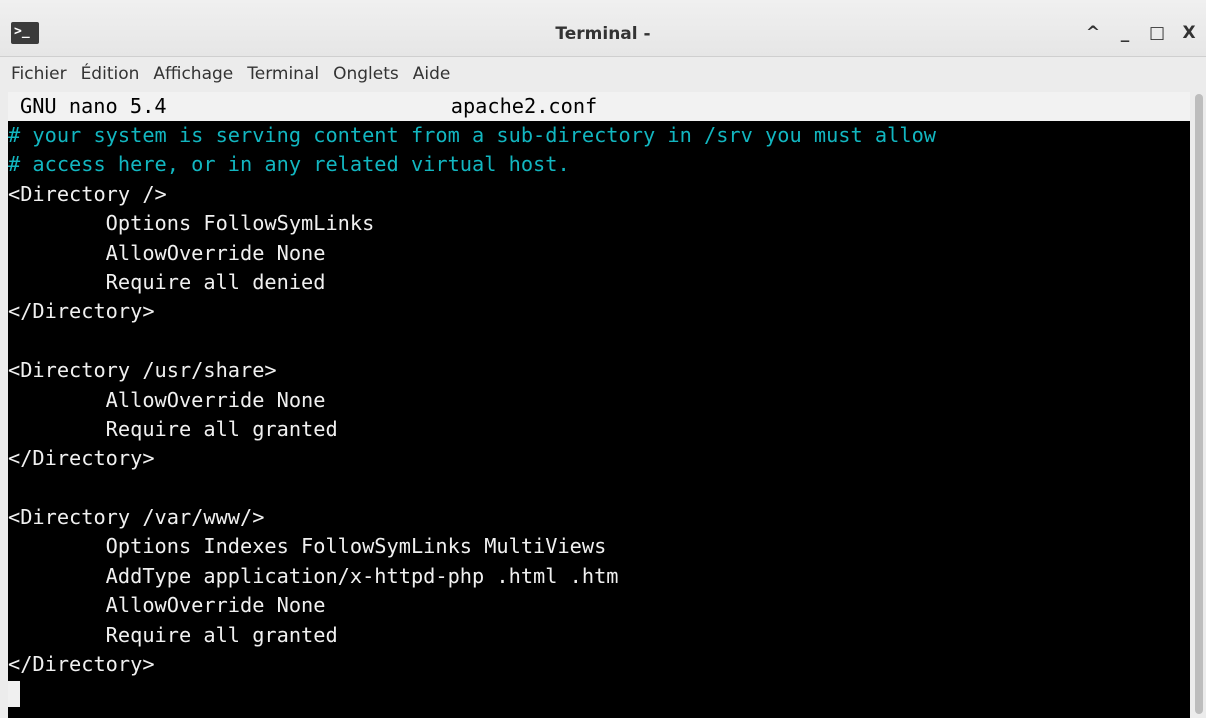 Image resolution: width=1206 pixels, height=718 pixels. What do you see at coordinates (599, 106) in the screenshot?
I see `nano-header: GNU nano 5.4 apache2.conf` at bounding box center [599, 106].